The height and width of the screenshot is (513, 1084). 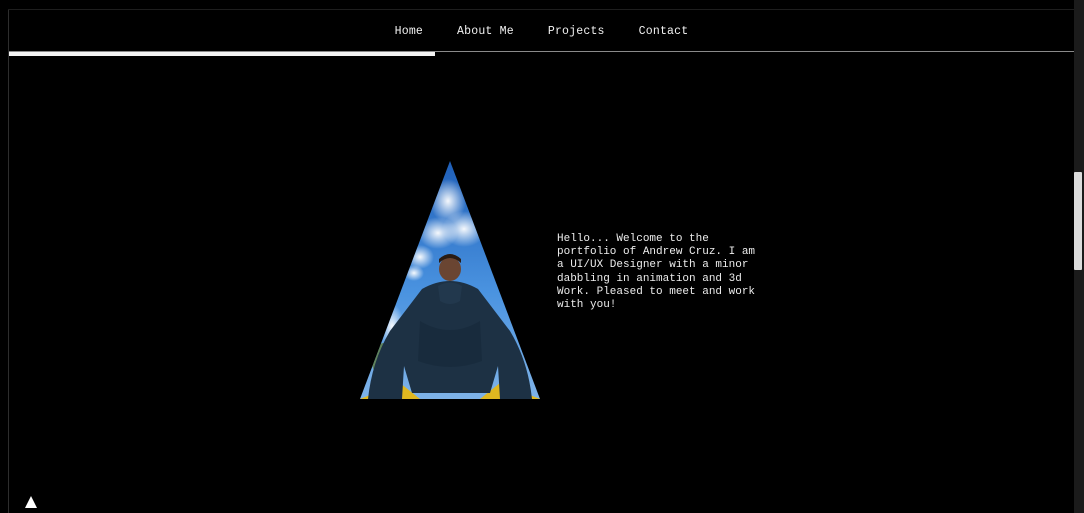 What do you see at coordinates (450, 280) in the screenshot?
I see `portrait-triangle-image` at bounding box center [450, 280].